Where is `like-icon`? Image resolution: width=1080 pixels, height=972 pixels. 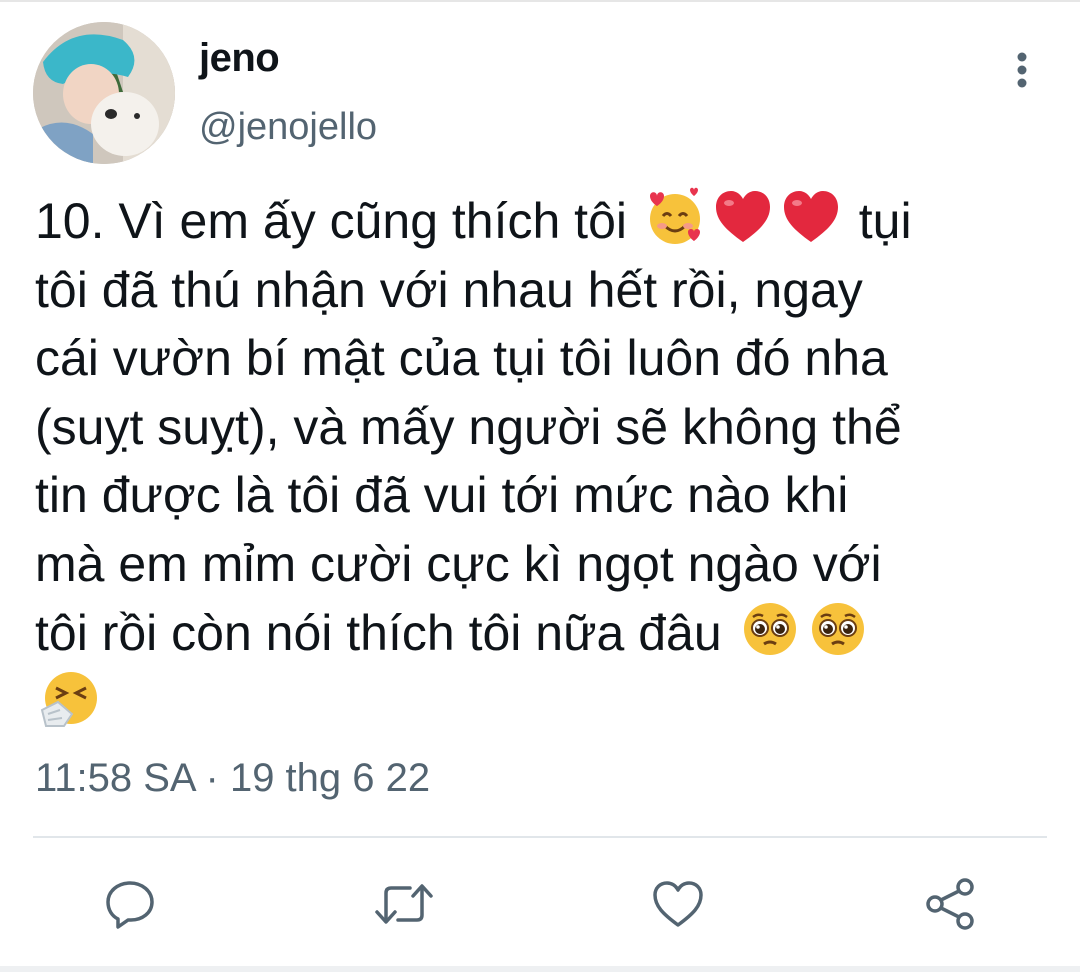
like-icon is located at coordinates (678, 904).